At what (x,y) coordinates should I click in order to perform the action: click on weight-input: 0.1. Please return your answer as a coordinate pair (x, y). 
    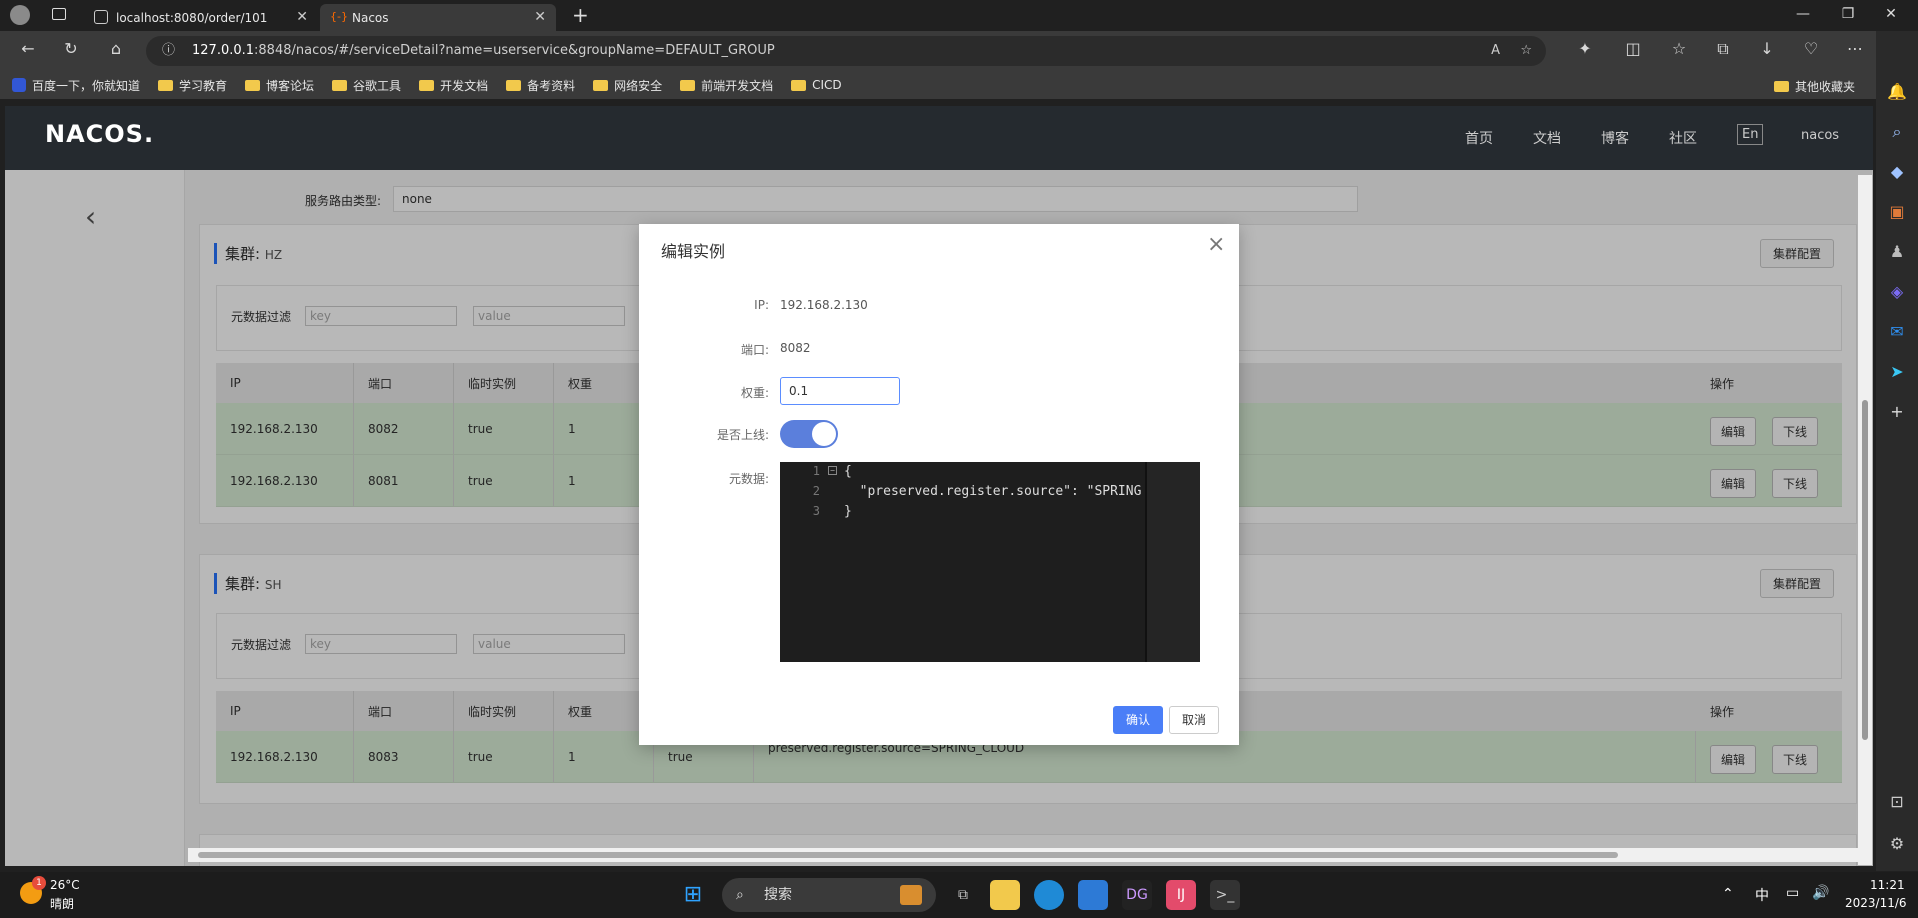
    Looking at the image, I should click on (840, 391).